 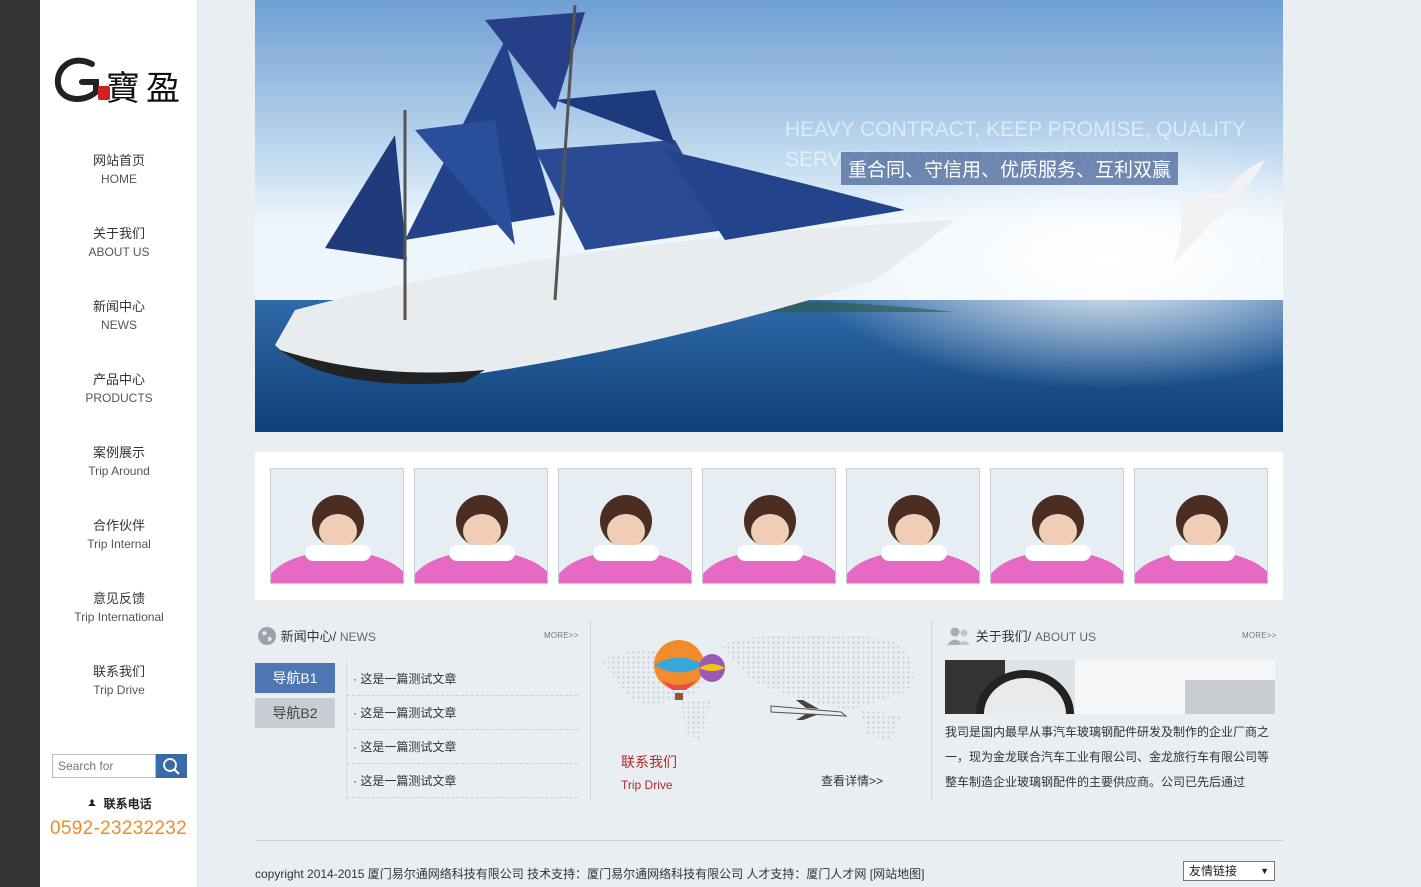 What do you see at coordinates (118, 525) in the screenshot?
I see `nav-label-zh: 合作伙伴` at bounding box center [118, 525].